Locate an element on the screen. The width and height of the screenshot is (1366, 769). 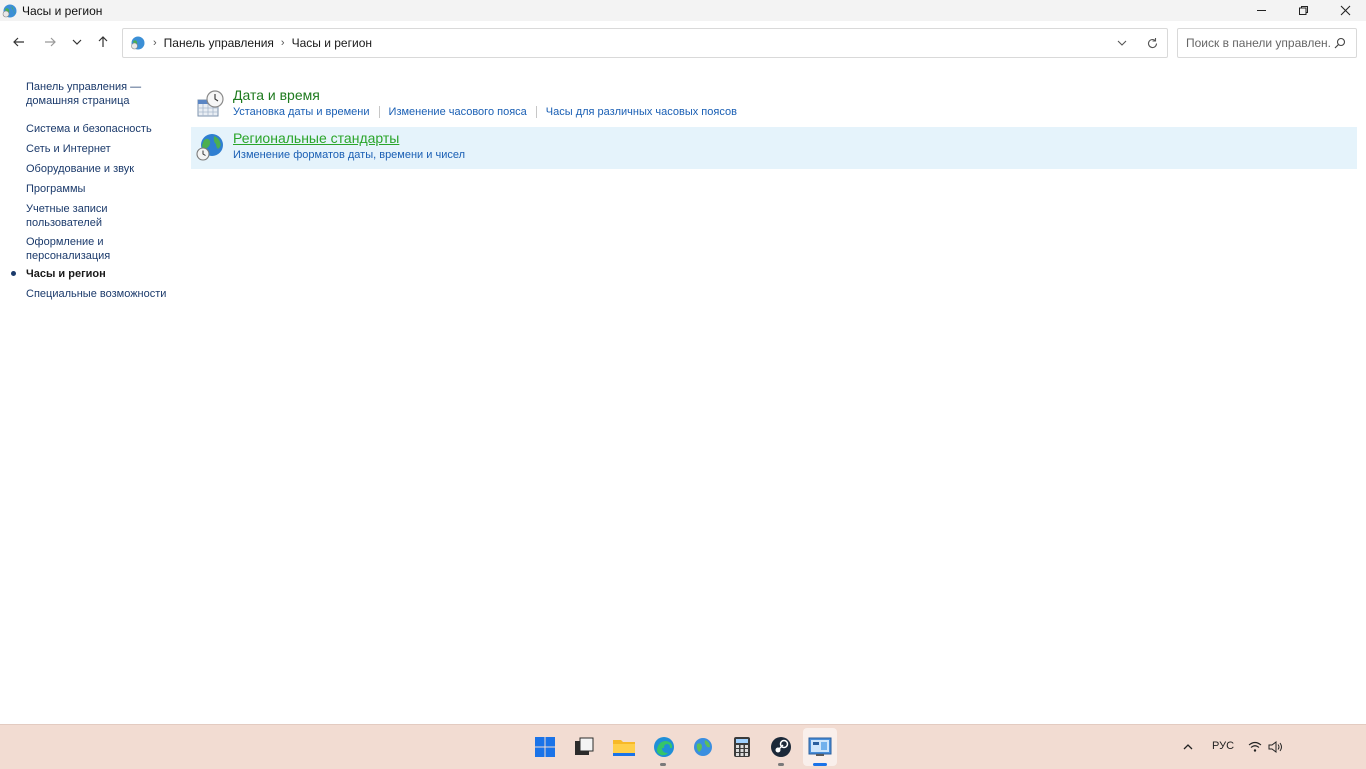
steam-icon is located at coordinates (781, 747).